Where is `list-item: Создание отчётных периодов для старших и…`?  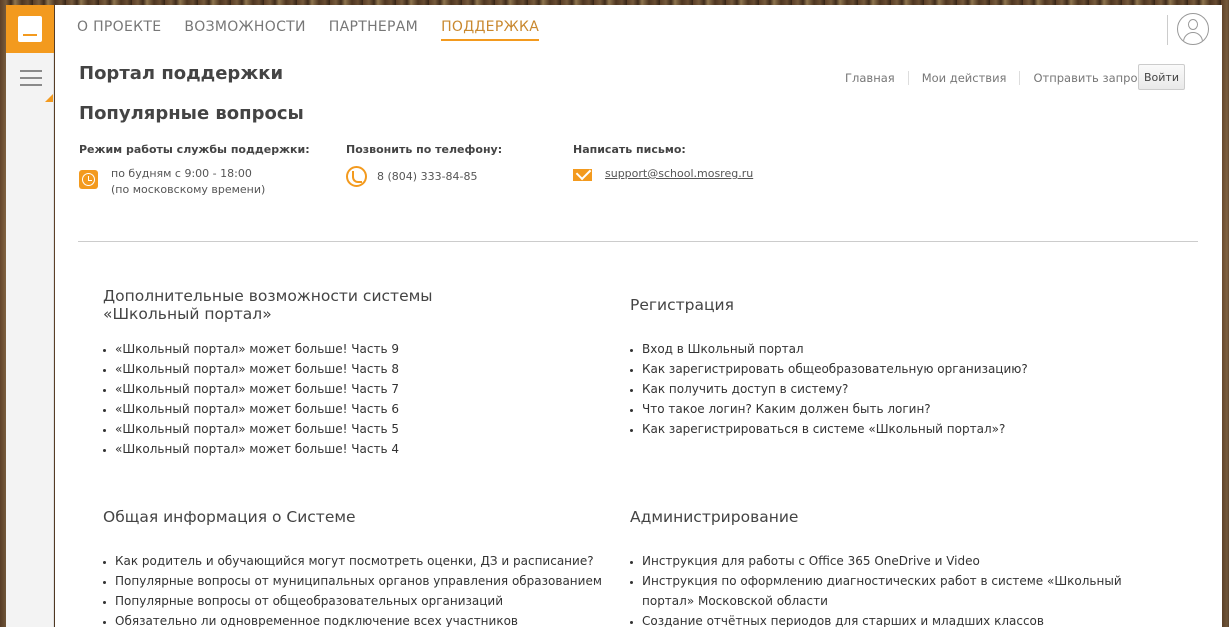
list-item: Создание отчётных периодов для старших и… is located at coordinates (896, 619).